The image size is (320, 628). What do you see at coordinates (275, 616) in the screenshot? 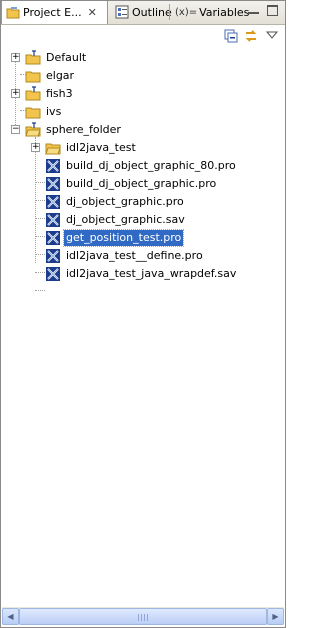
I see `scroll-right-arrow-icon: ▶` at bounding box center [275, 616].